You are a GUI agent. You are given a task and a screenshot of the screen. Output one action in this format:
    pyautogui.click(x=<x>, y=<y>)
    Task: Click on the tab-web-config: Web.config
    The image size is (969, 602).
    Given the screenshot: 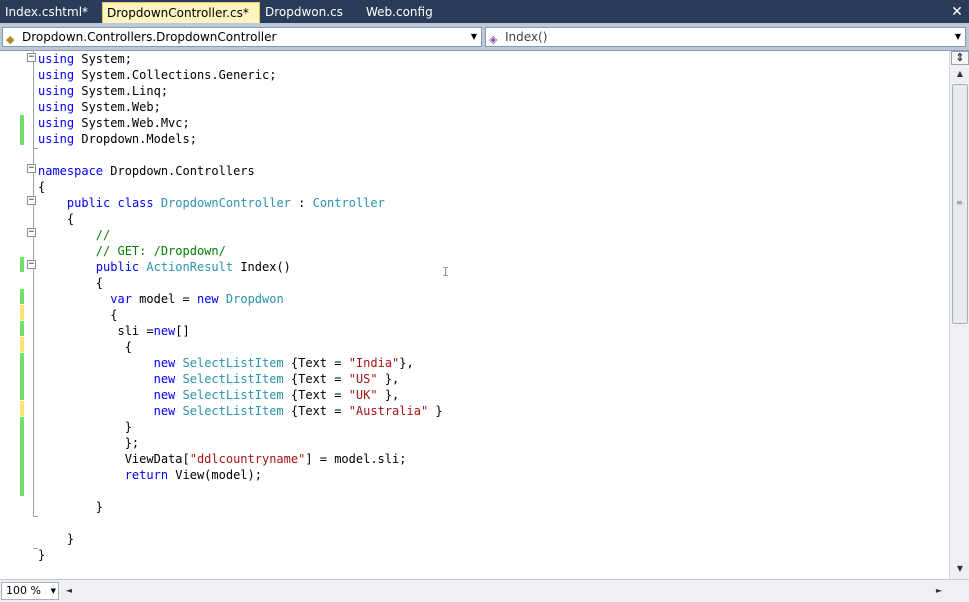 What is the action you would take?
    pyautogui.click(x=406, y=12)
    